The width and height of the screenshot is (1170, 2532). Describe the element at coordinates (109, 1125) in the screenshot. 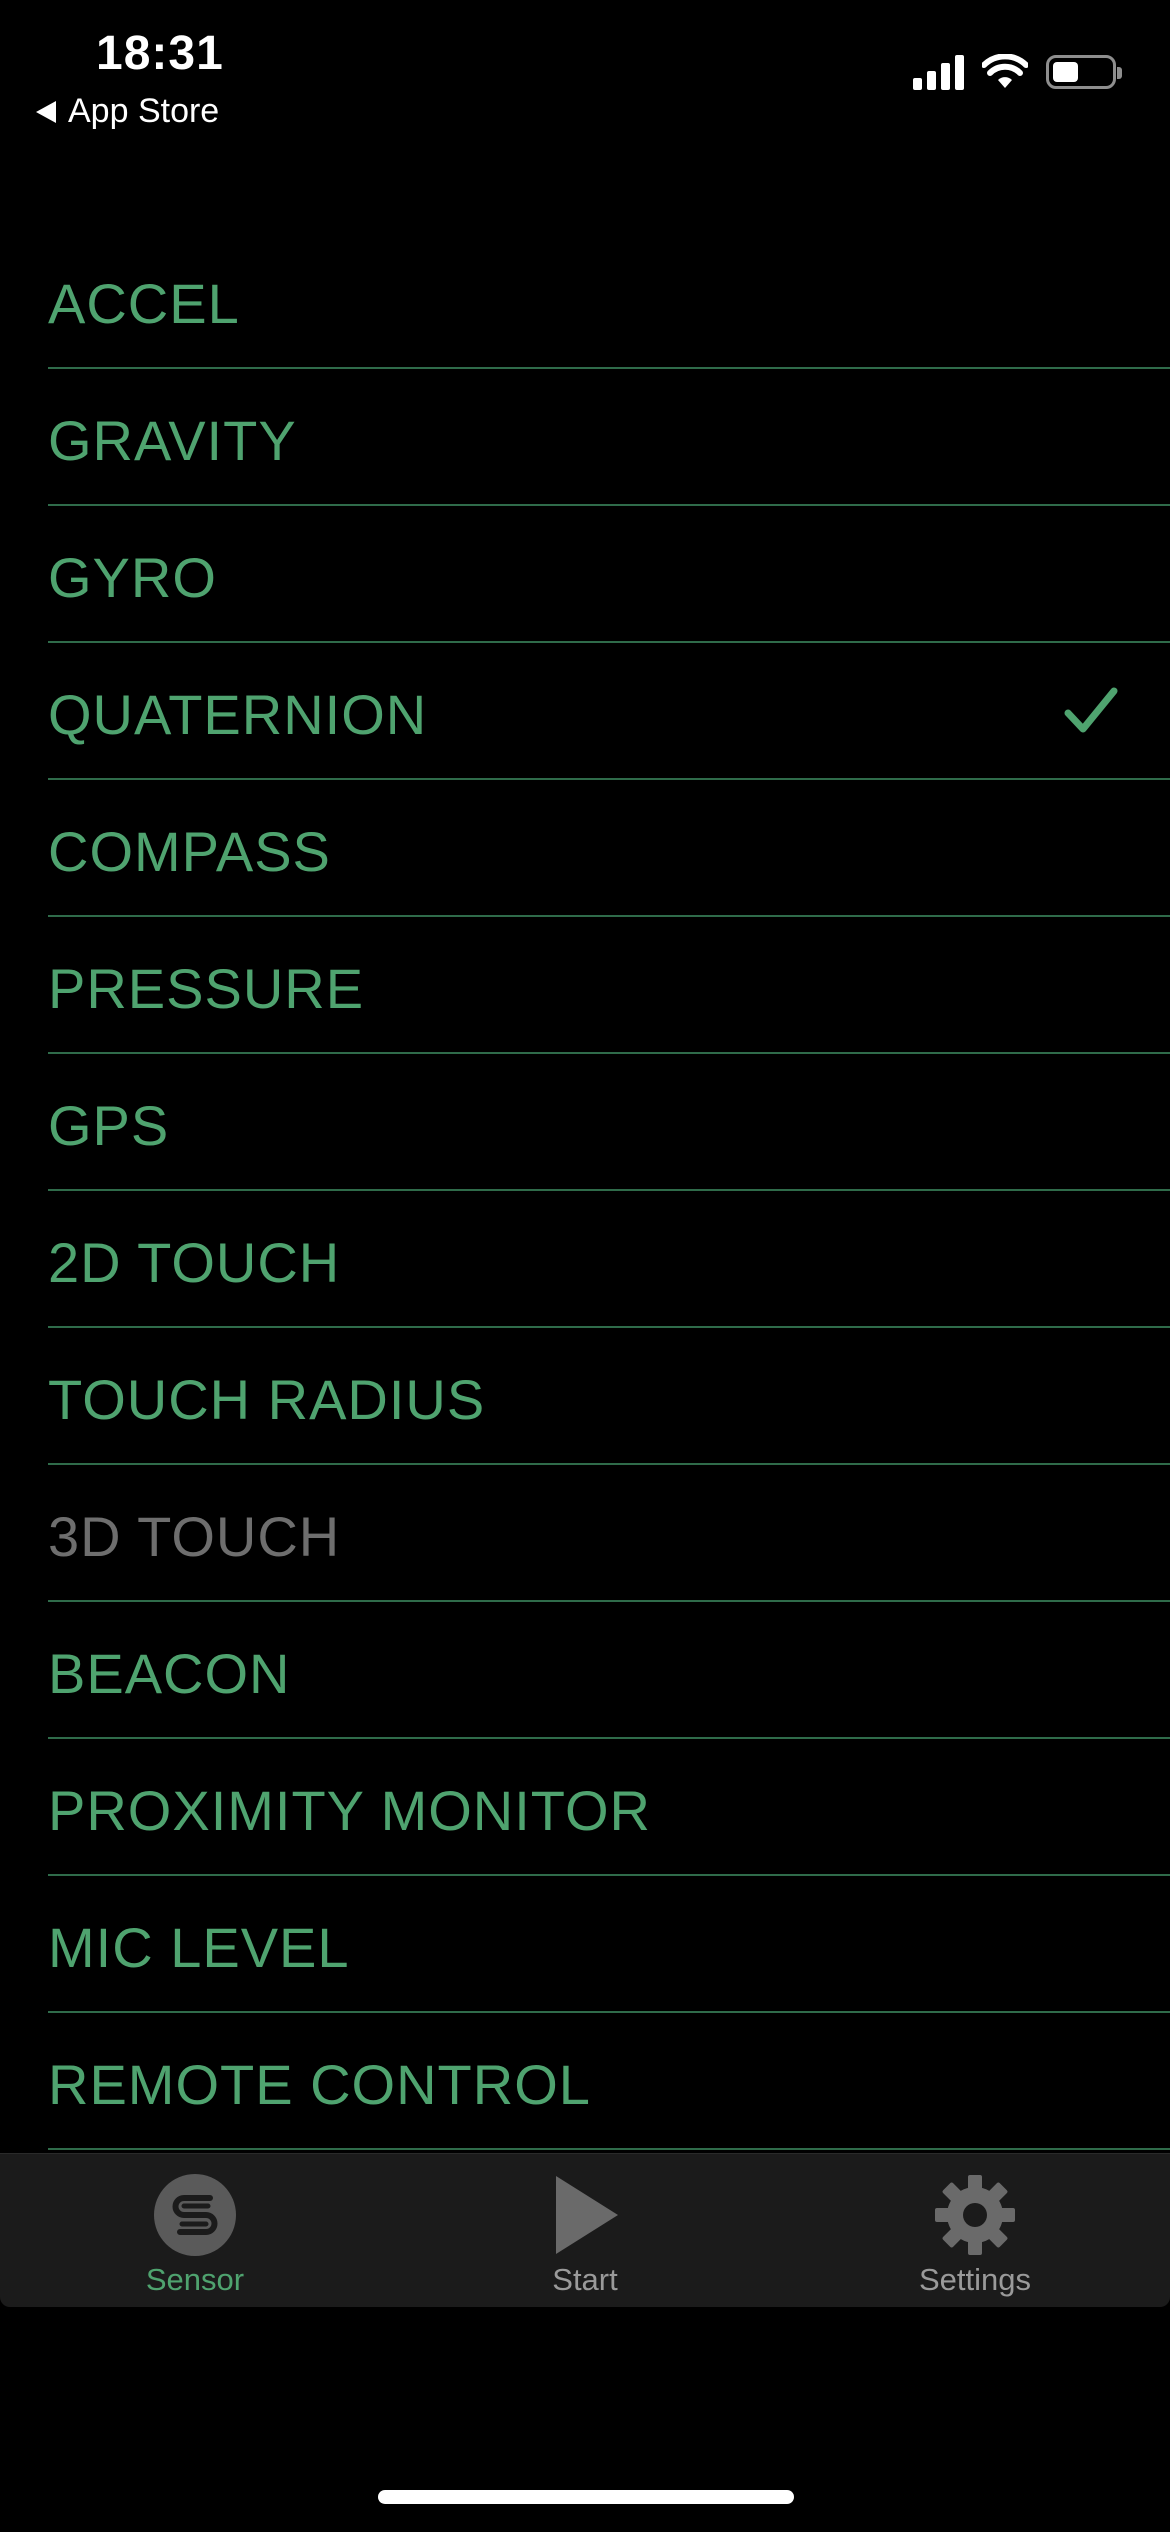

I see `sensor-item-label: GPS` at that location.